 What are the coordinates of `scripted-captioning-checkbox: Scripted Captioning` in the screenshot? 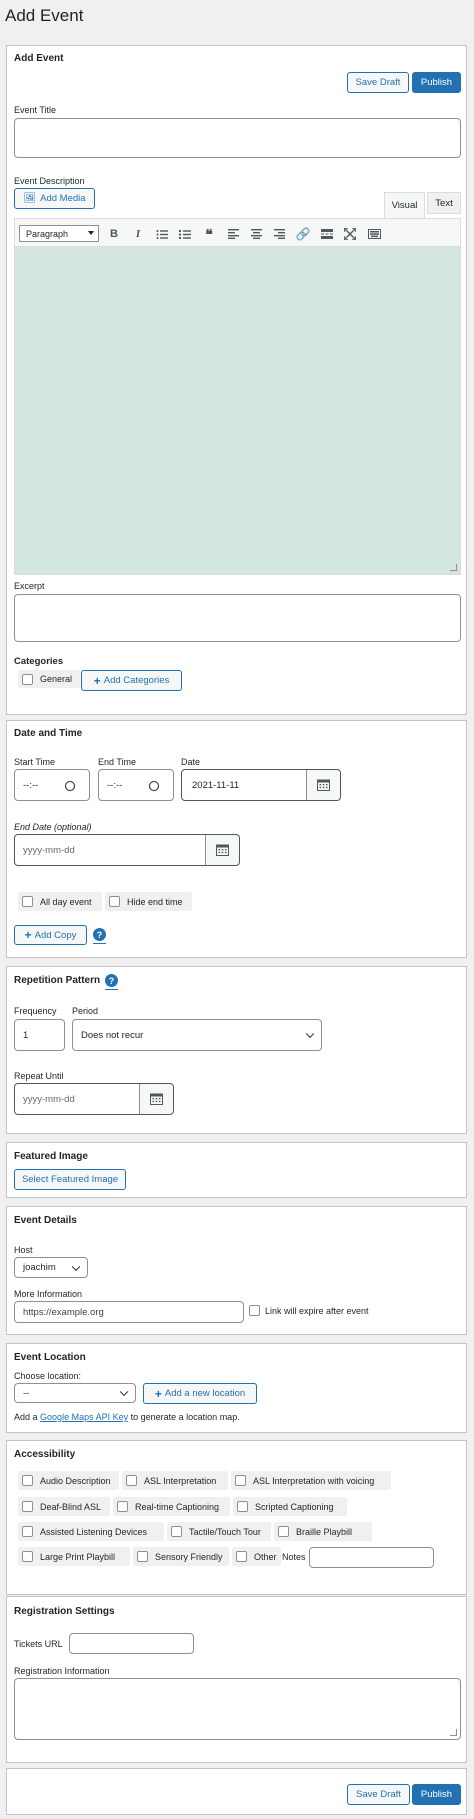 It's located at (290, 1506).